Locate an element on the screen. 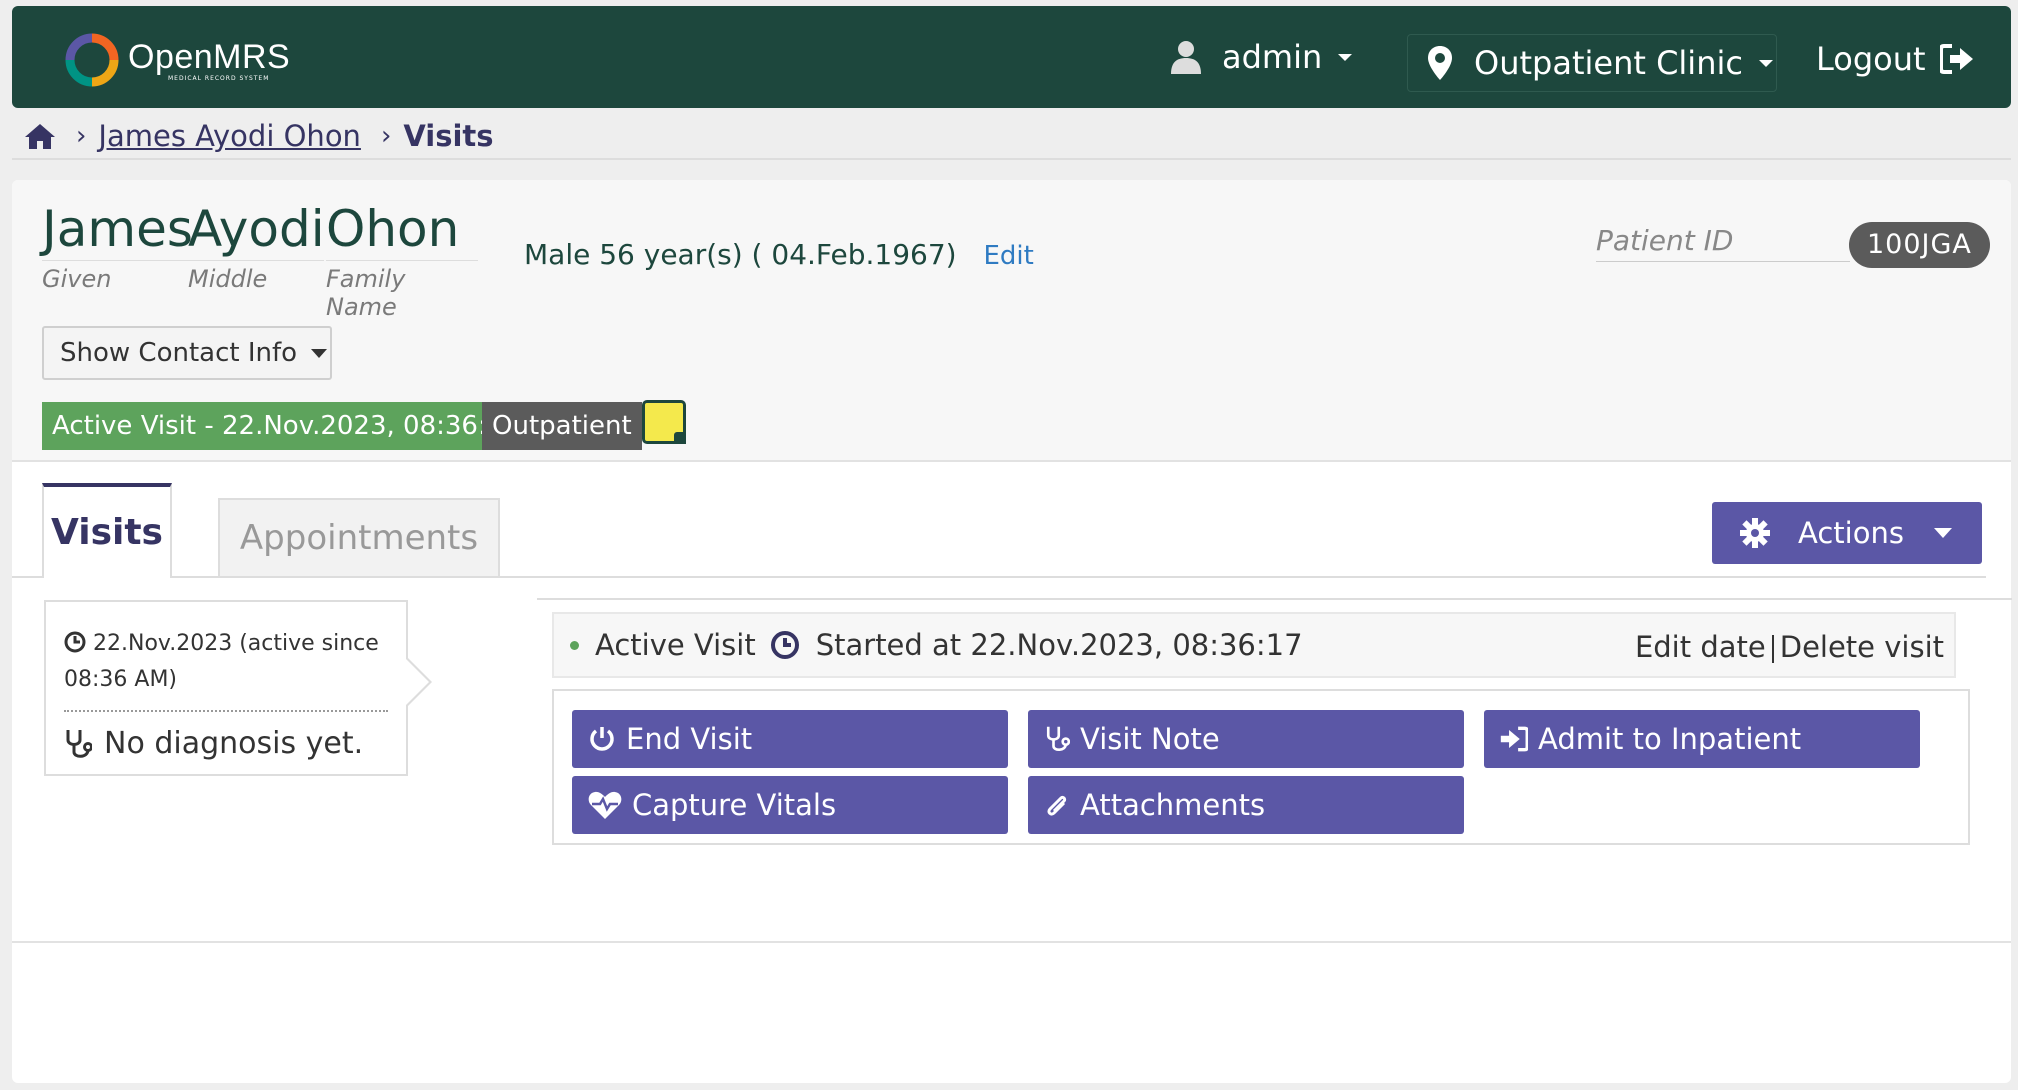 This screenshot has height=1090, width=2018. show-contact-info-button: Show Contact Info is located at coordinates (187, 353).